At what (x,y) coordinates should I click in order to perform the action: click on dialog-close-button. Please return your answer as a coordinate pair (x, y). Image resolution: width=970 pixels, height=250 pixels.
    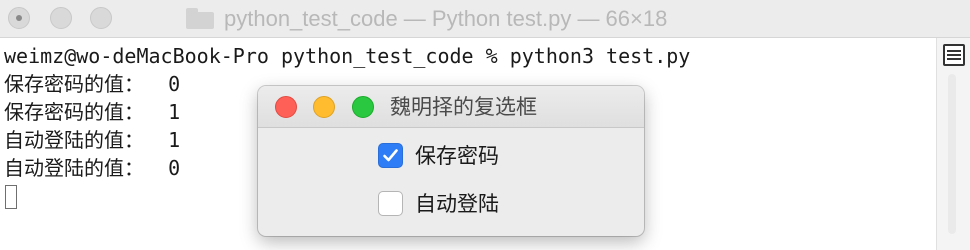
    Looking at the image, I should click on (286, 107).